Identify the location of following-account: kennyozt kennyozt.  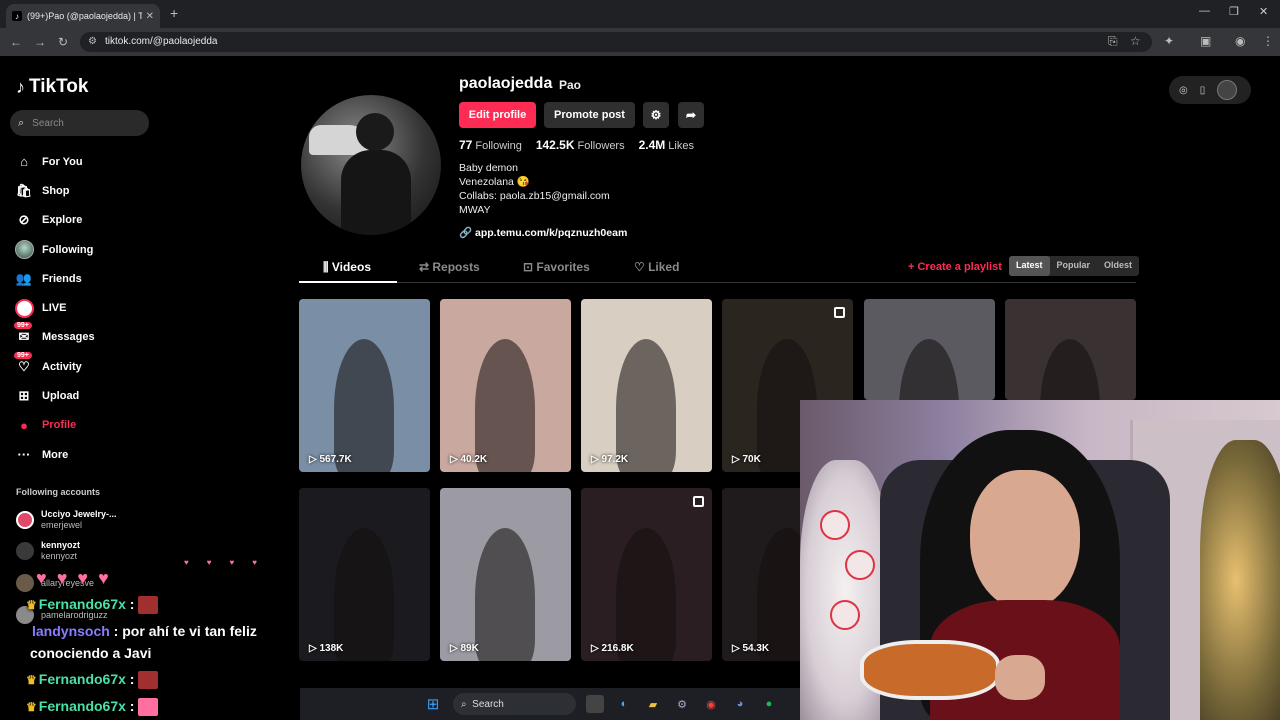
(48, 550).